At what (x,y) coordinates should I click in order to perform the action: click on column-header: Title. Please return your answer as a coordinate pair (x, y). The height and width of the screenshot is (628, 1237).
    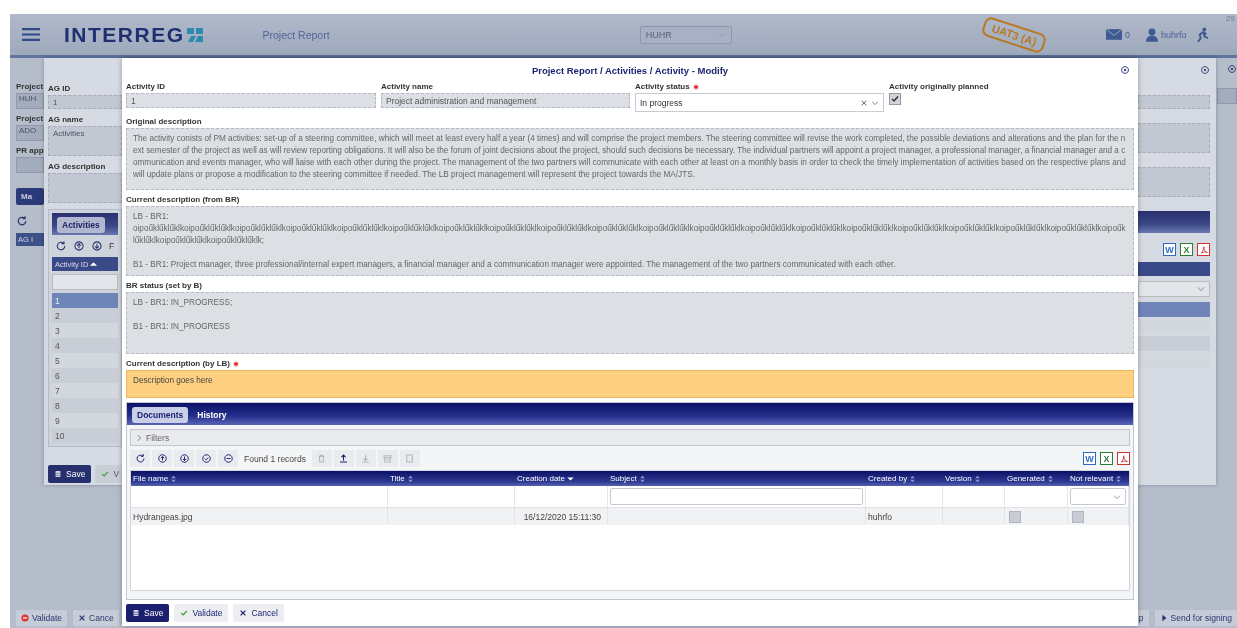
    Looking at the image, I should click on (451, 478).